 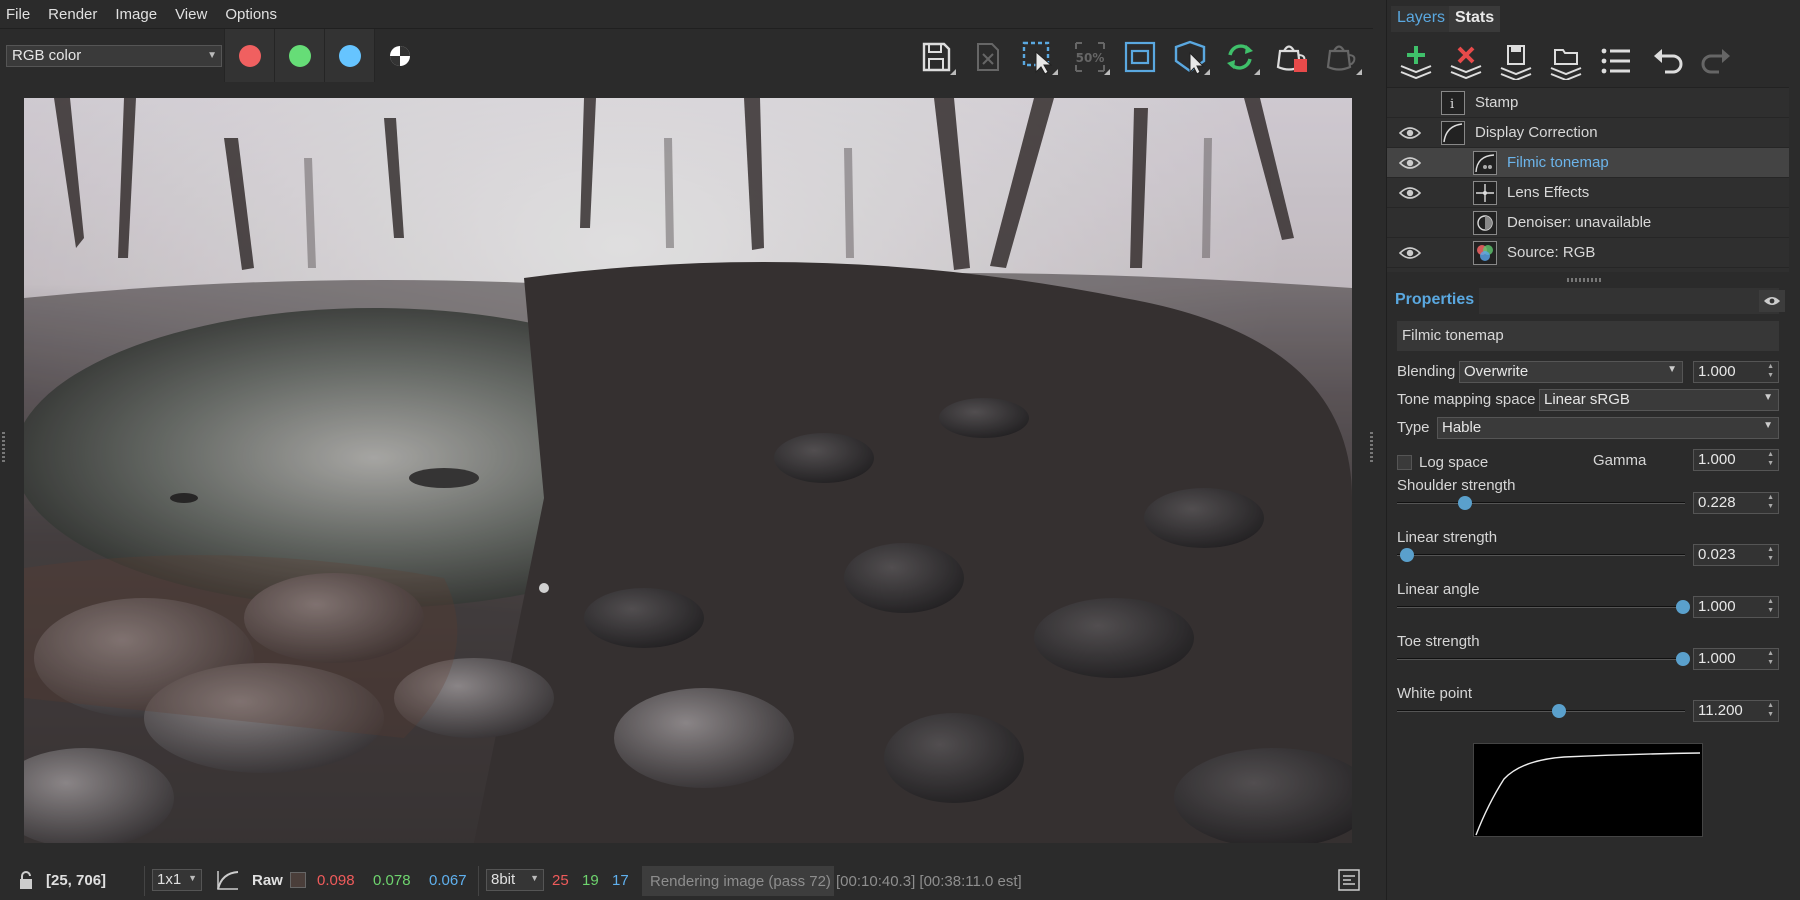 I want to click on save-layers-button, so click(x=1517, y=62).